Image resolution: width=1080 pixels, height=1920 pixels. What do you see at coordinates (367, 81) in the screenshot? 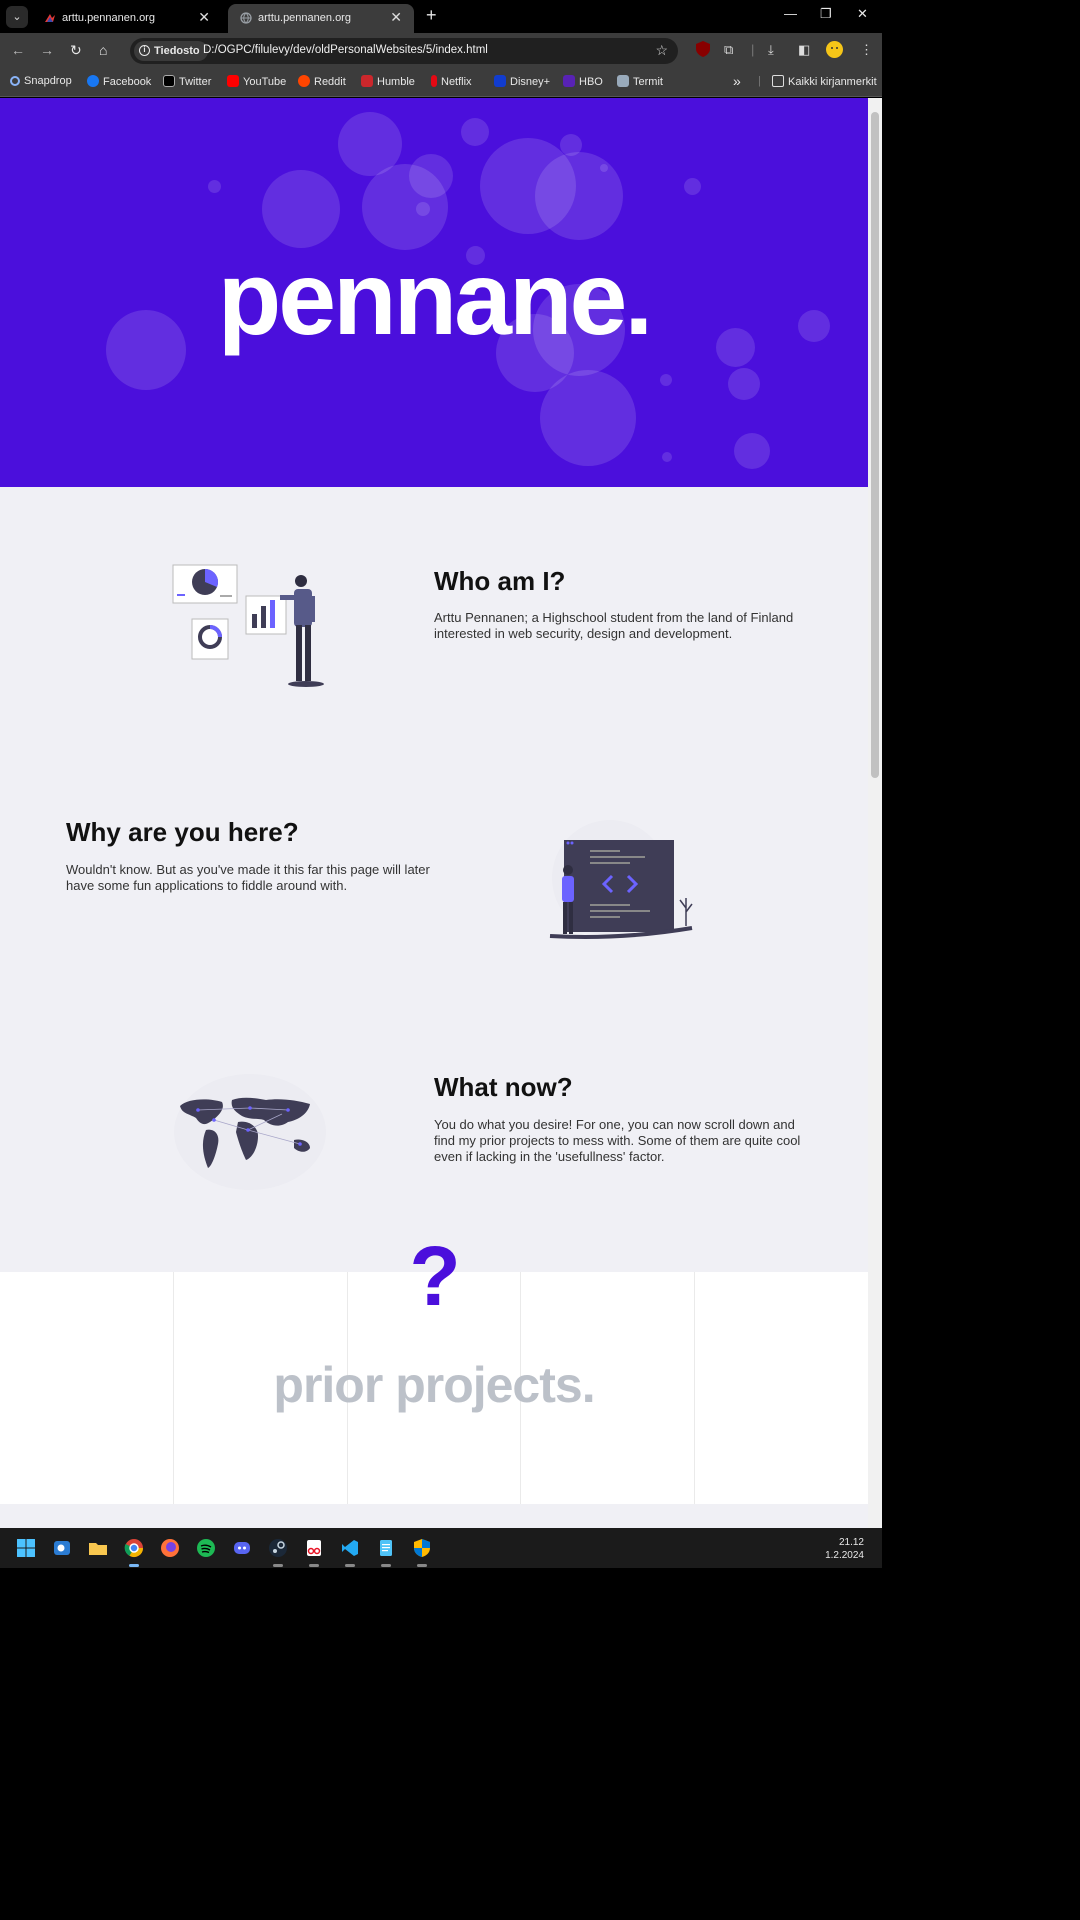
I see `humble-icon` at bounding box center [367, 81].